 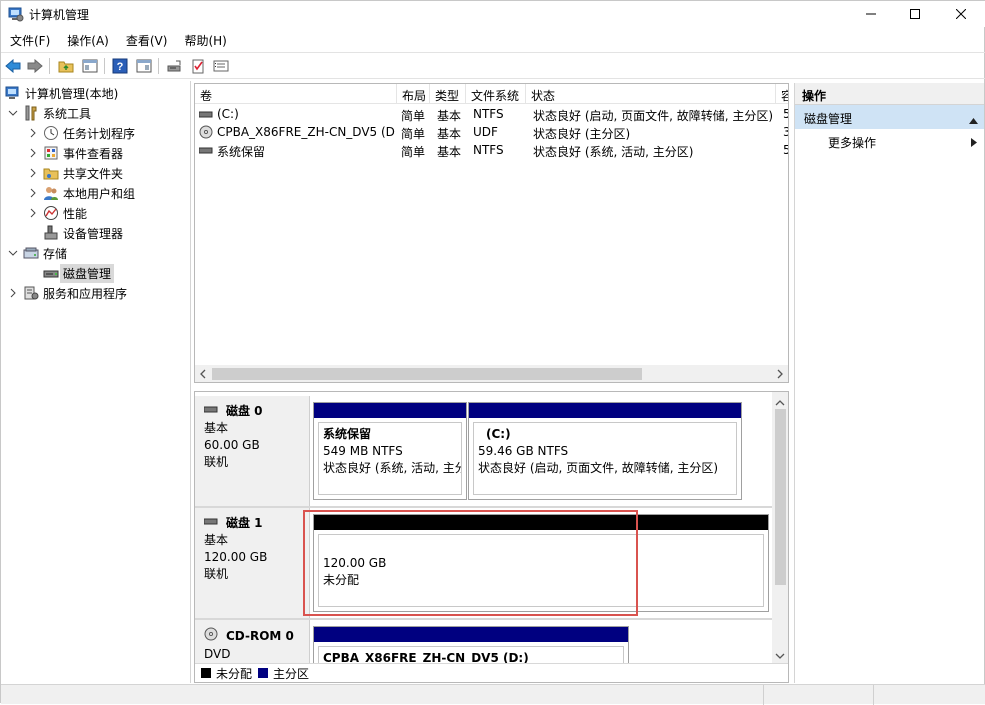 What do you see at coordinates (785, 132) in the screenshot?
I see `volume-capacity: 3` at bounding box center [785, 132].